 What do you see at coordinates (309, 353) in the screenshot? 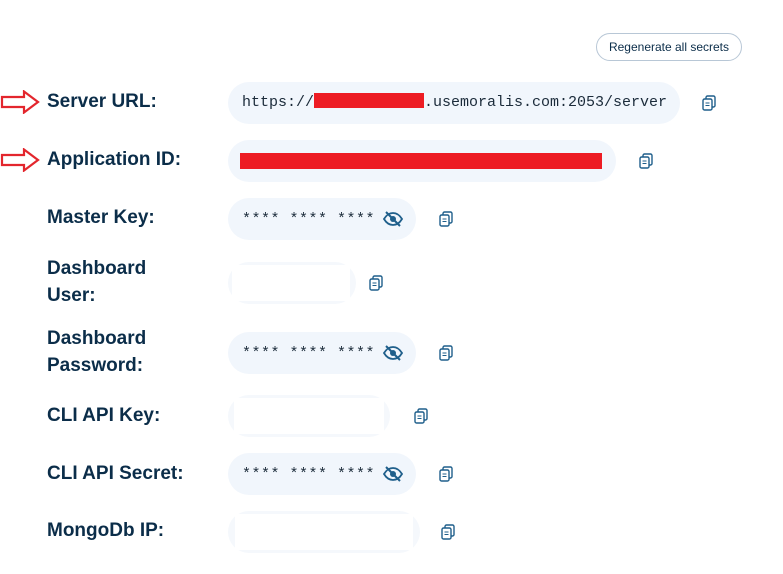
I see `dashboard-password-masked-value: **** **** ****` at bounding box center [309, 353].